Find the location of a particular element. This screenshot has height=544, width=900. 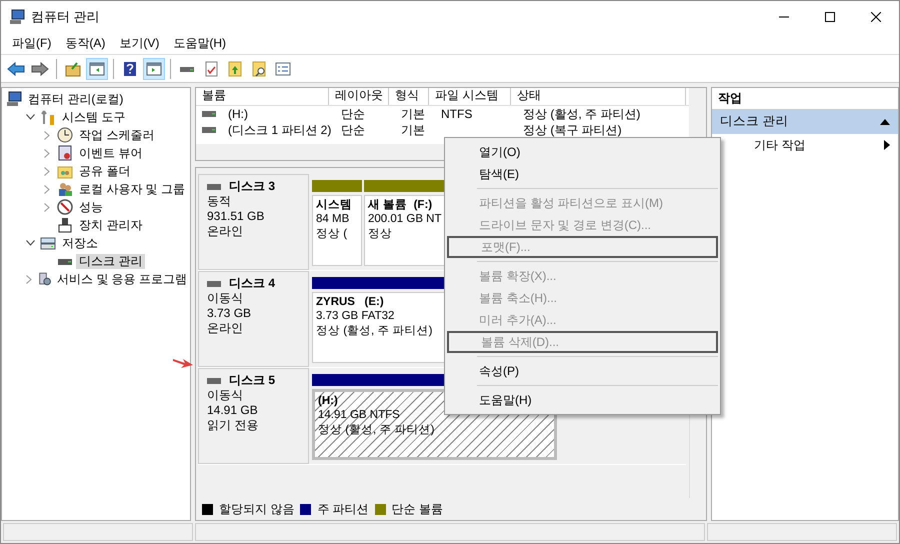

tree-item: 저장소 is located at coordinates (80, 243).